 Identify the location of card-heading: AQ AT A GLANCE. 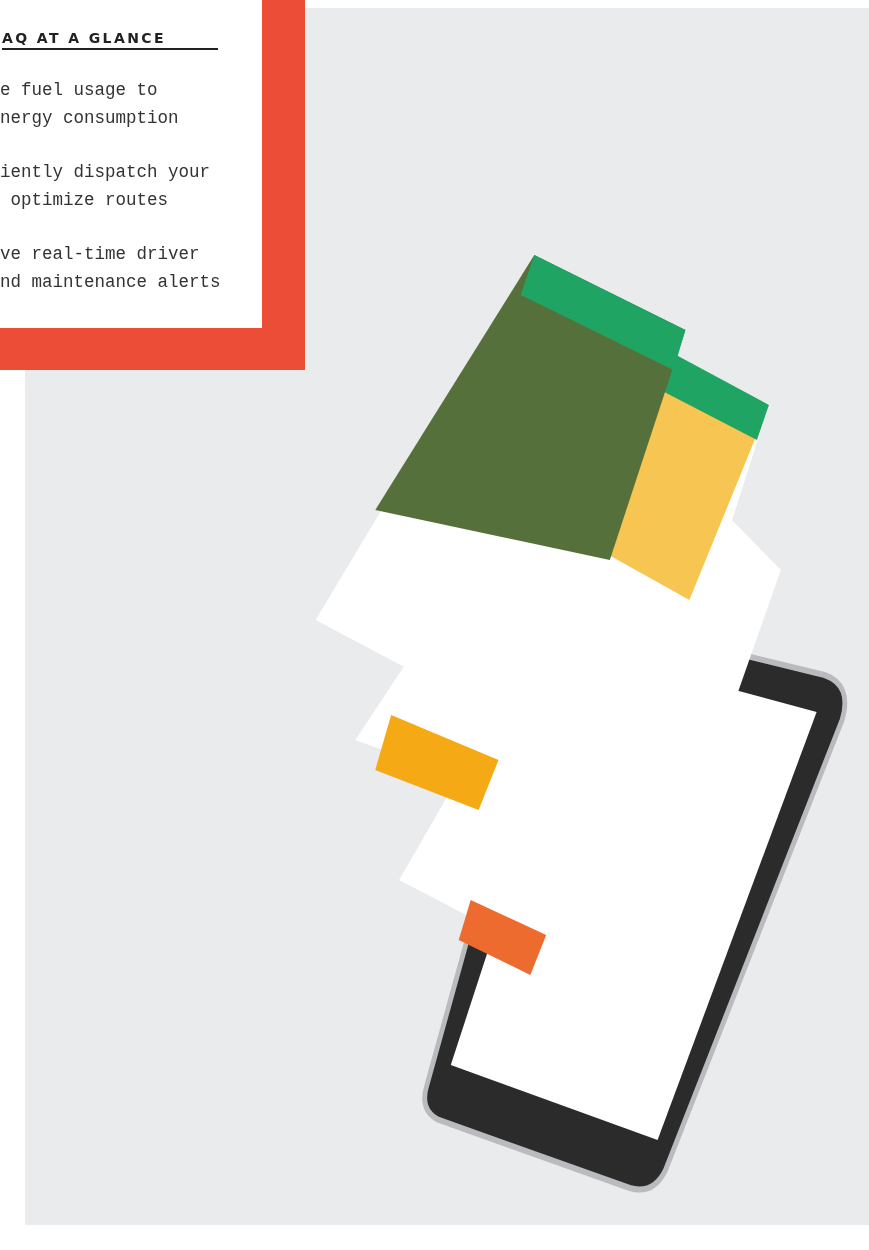
(110, 40).